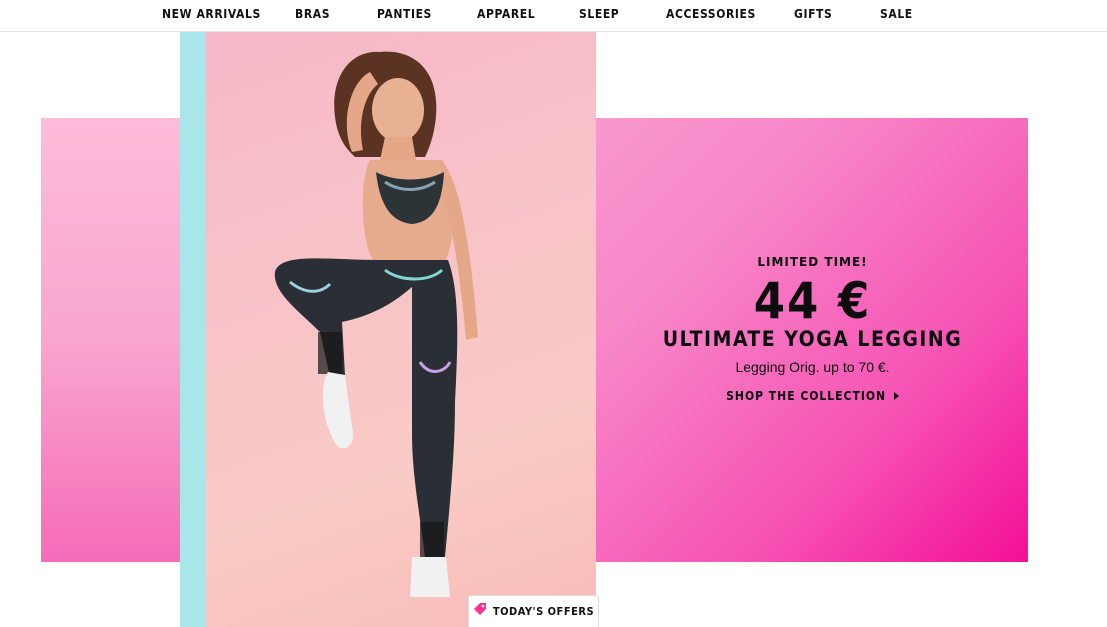 The width and height of the screenshot is (1107, 627). I want to click on nav-item-panties: PANTIES, so click(404, 14).